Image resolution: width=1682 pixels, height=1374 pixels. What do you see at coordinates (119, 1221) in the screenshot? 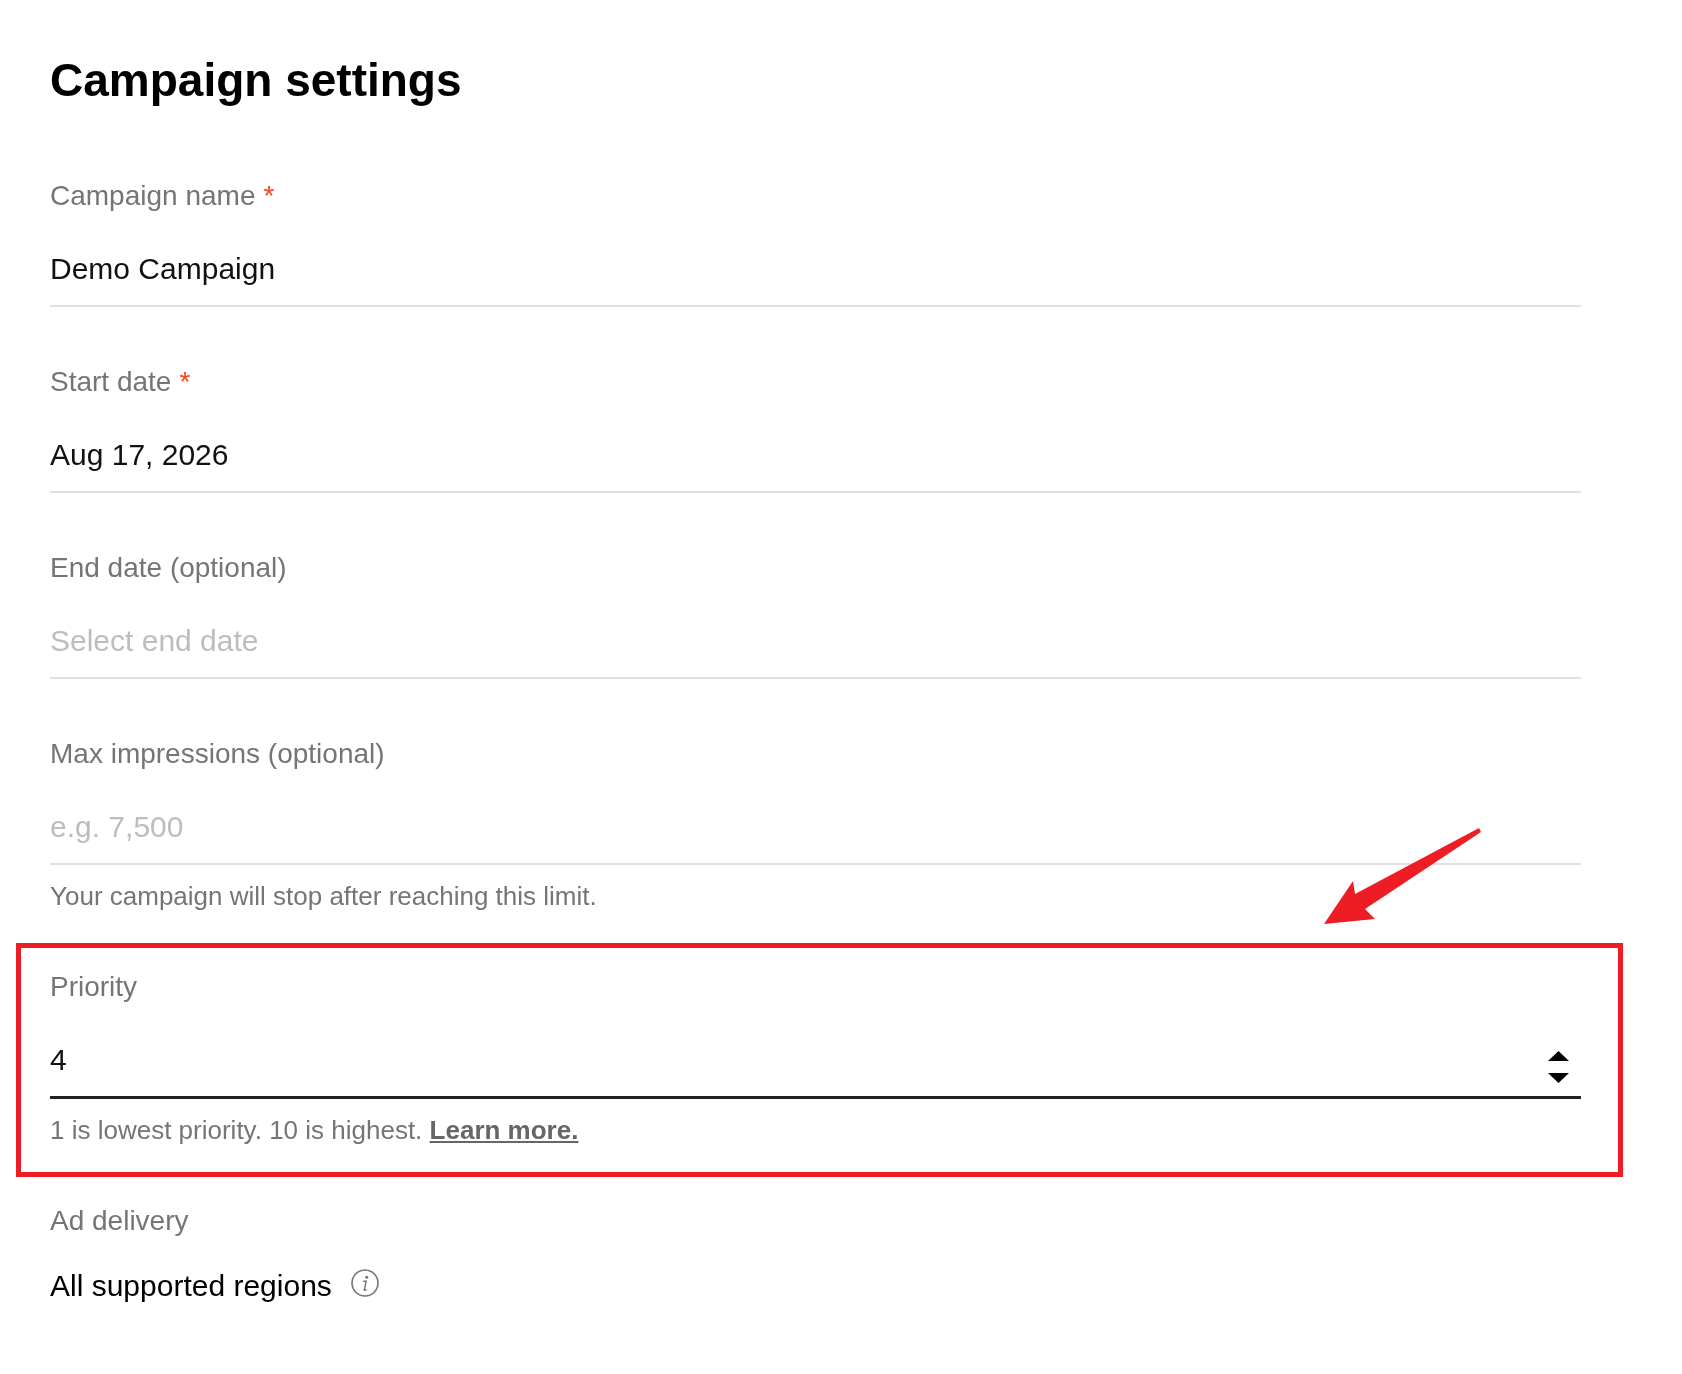
I see `field-label: Ad delivery` at bounding box center [119, 1221].